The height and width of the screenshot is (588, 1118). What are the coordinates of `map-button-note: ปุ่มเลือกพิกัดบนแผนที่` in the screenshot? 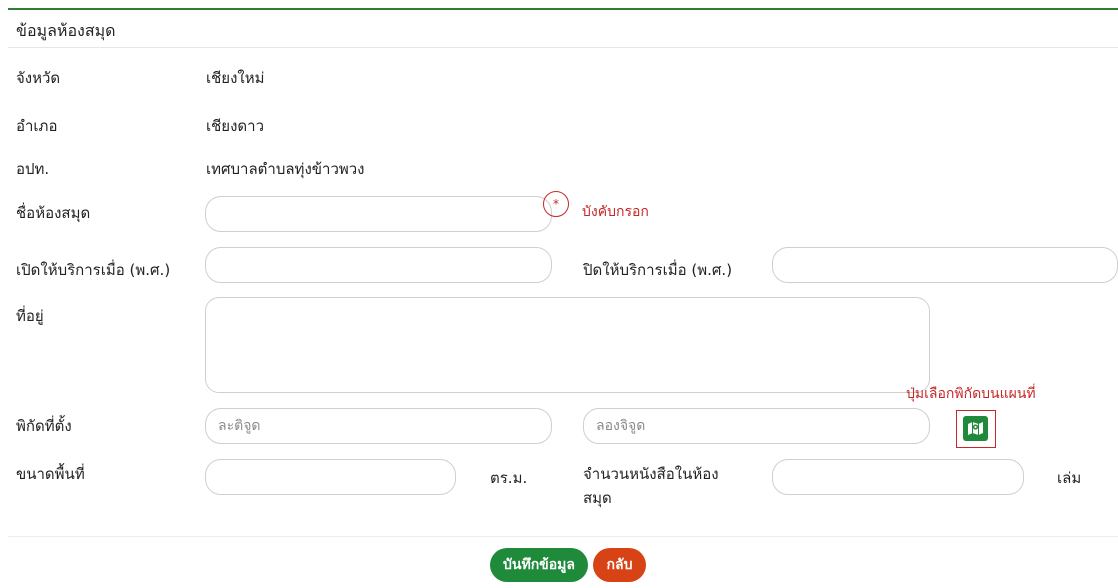 It's located at (971, 394).